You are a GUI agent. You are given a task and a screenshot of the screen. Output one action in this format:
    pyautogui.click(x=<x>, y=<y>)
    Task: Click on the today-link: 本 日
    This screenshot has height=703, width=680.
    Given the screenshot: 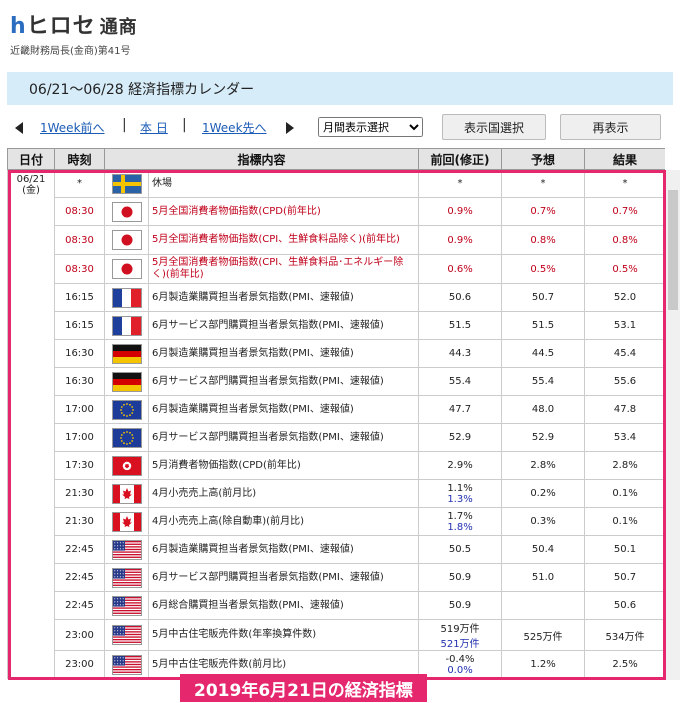 What is the action you would take?
    pyautogui.click(x=154, y=127)
    